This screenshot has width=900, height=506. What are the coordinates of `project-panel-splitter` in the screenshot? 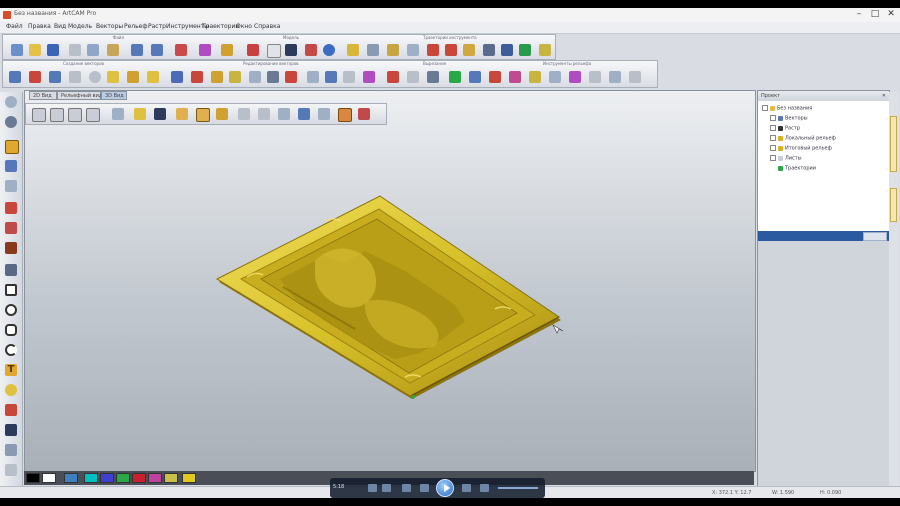 It's located at (823, 236).